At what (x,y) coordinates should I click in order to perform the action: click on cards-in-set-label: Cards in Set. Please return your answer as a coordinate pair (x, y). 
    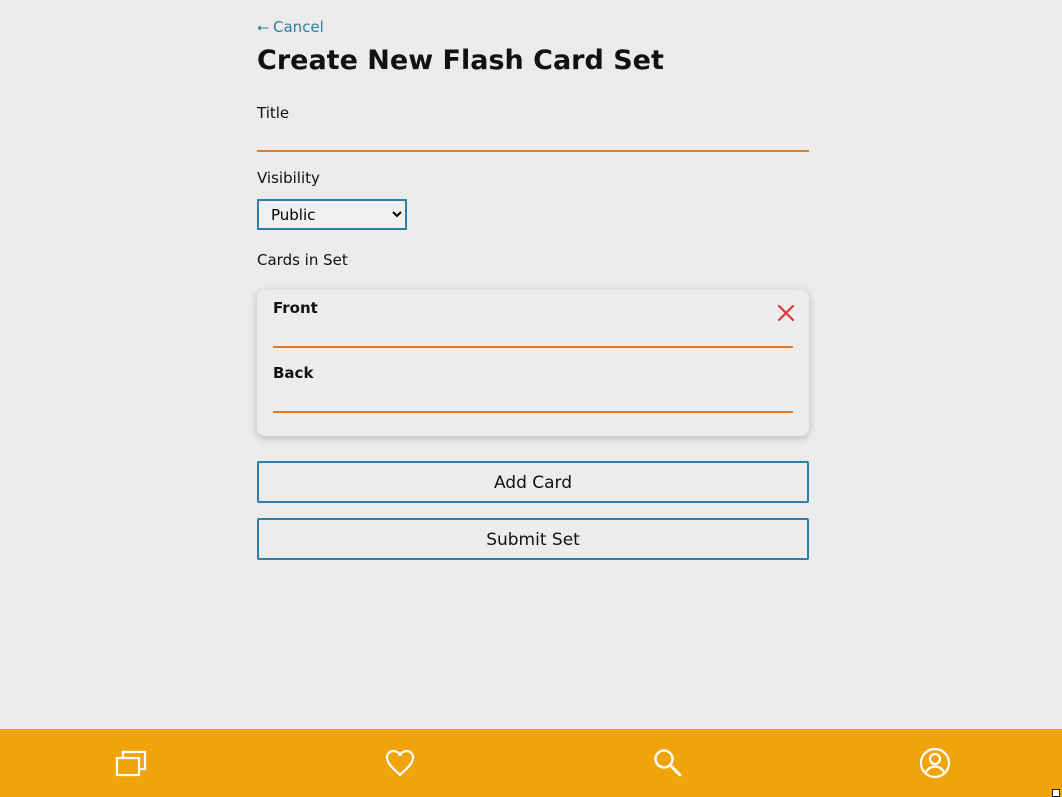
    Looking at the image, I should click on (302, 260).